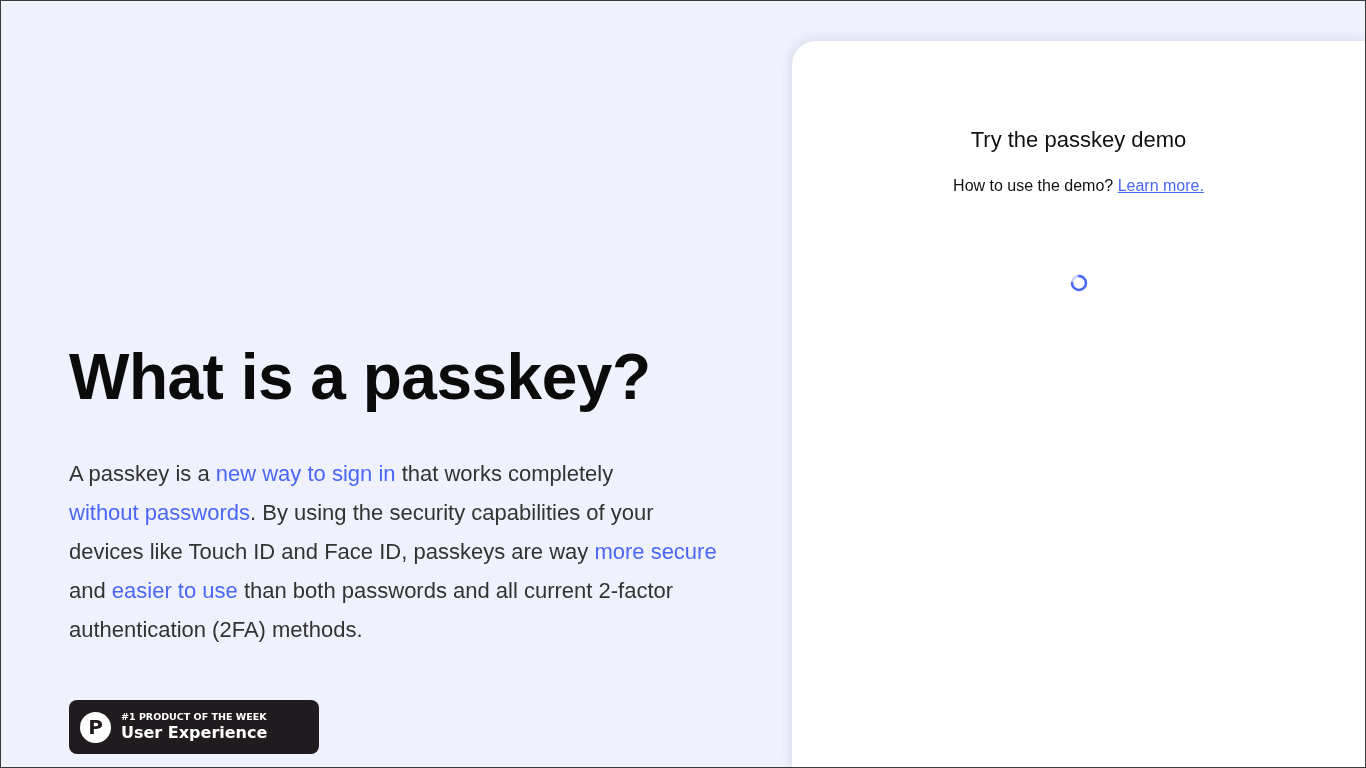 This screenshot has width=1366, height=768. Describe the element at coordinates (393, 552) in the screenshot. I see `intro-paragraph: A passkey is a new way to sign in that works completely without passwords. By using the security capabilities of your devices like Touch ID and Face ID, passkeys are way more secure and easier to use than both passwords and all current 2-factor authentication (2FA) methods.` at that location.